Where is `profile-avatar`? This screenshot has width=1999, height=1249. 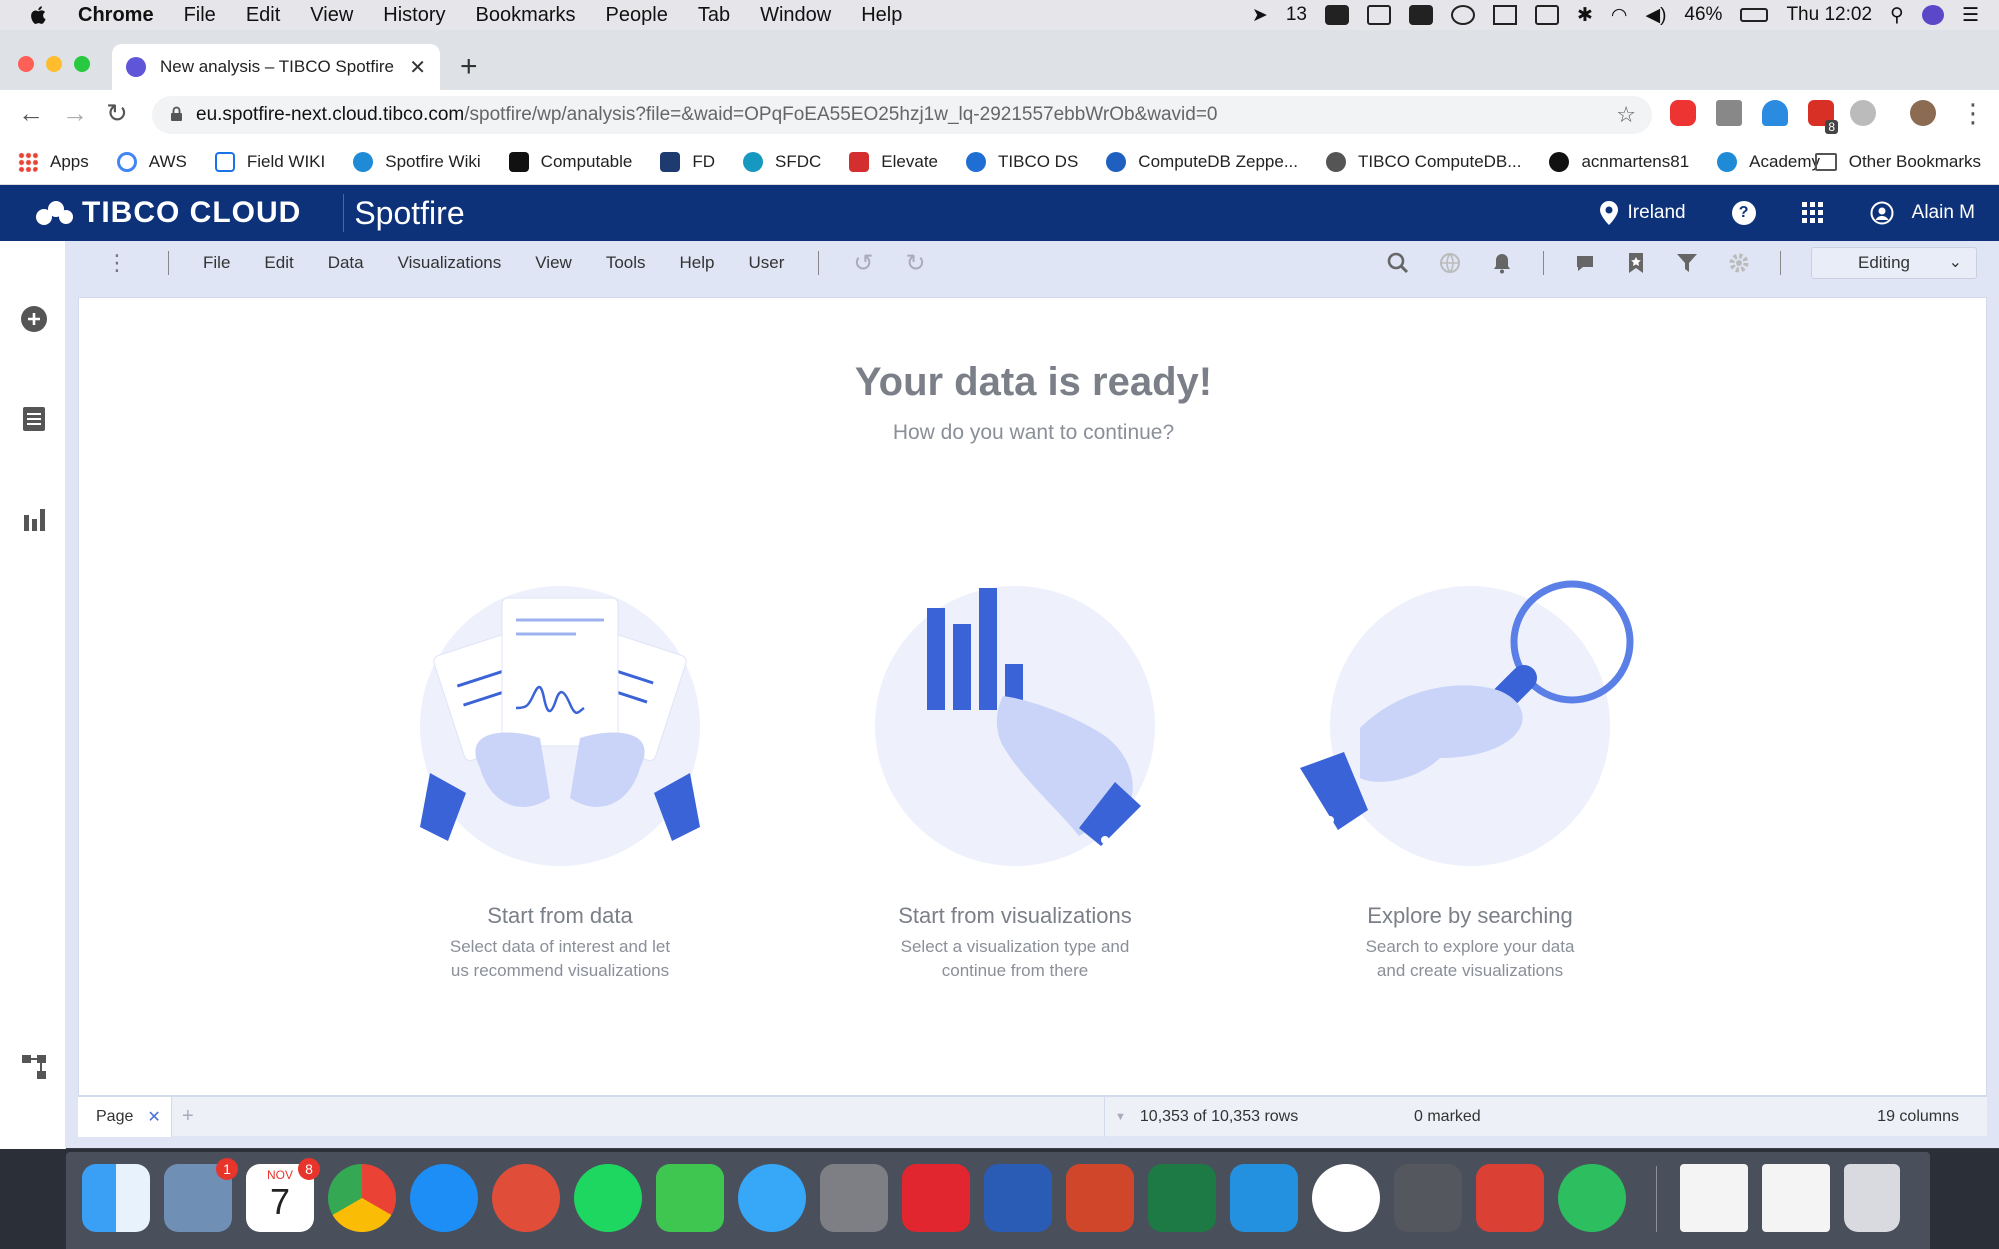 profile-avatar is located at coordinates (1923, 113).